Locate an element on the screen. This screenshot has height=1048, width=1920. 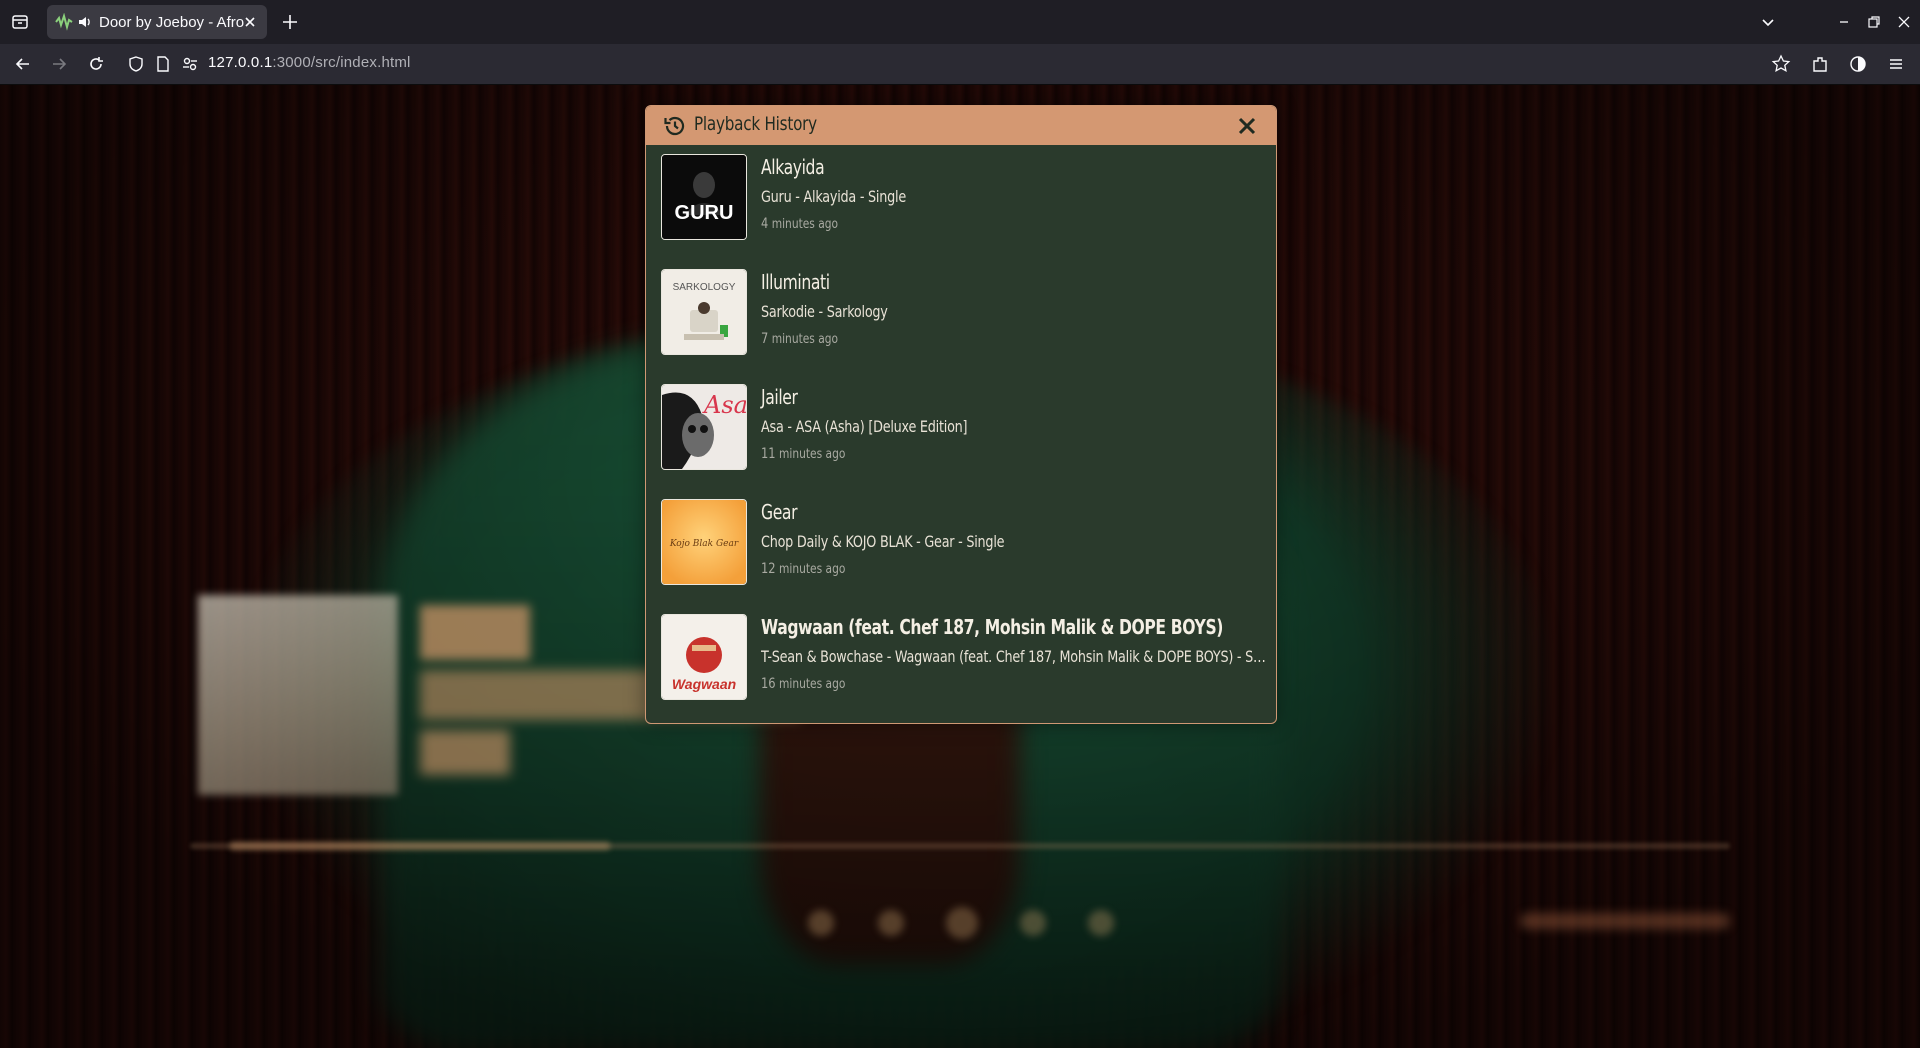
new-tab-icon is located at coordinates (290, 22).